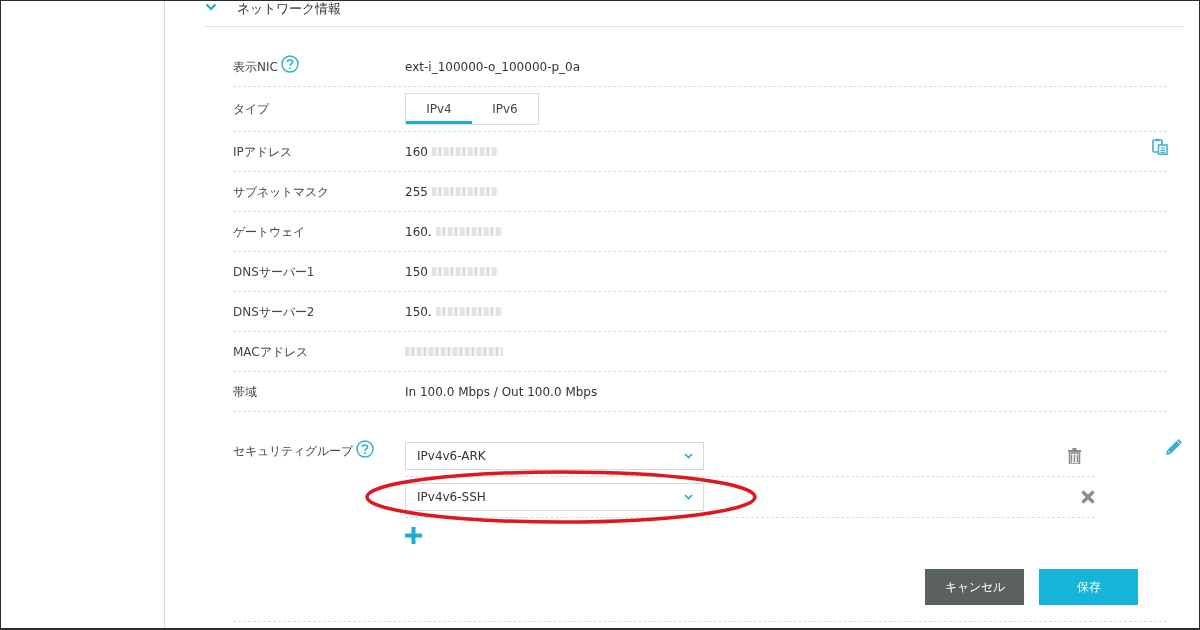 The width and height of the screenshot is (1200, 630). Describe the element at coordinates (274, 271) in the screenshot. I see `field-label: DNSサーバー1` at that location.